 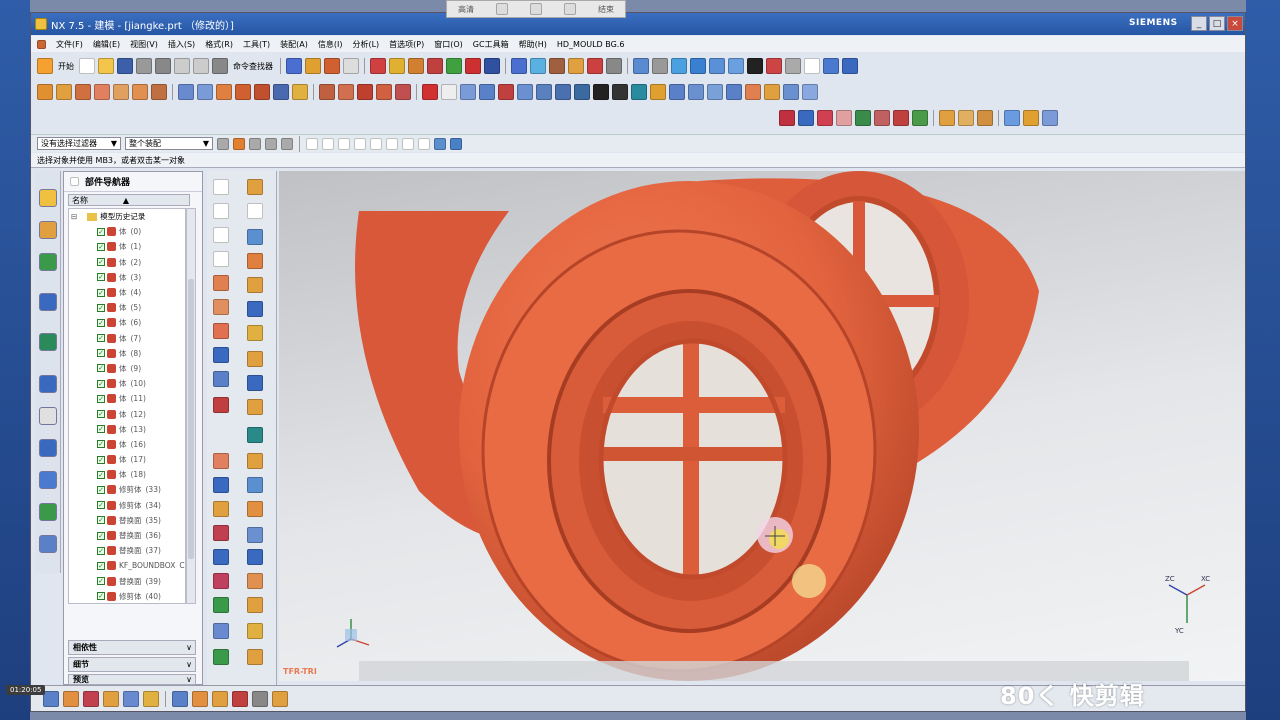 I want to click on cone-icon, so click(x=487, y=92).